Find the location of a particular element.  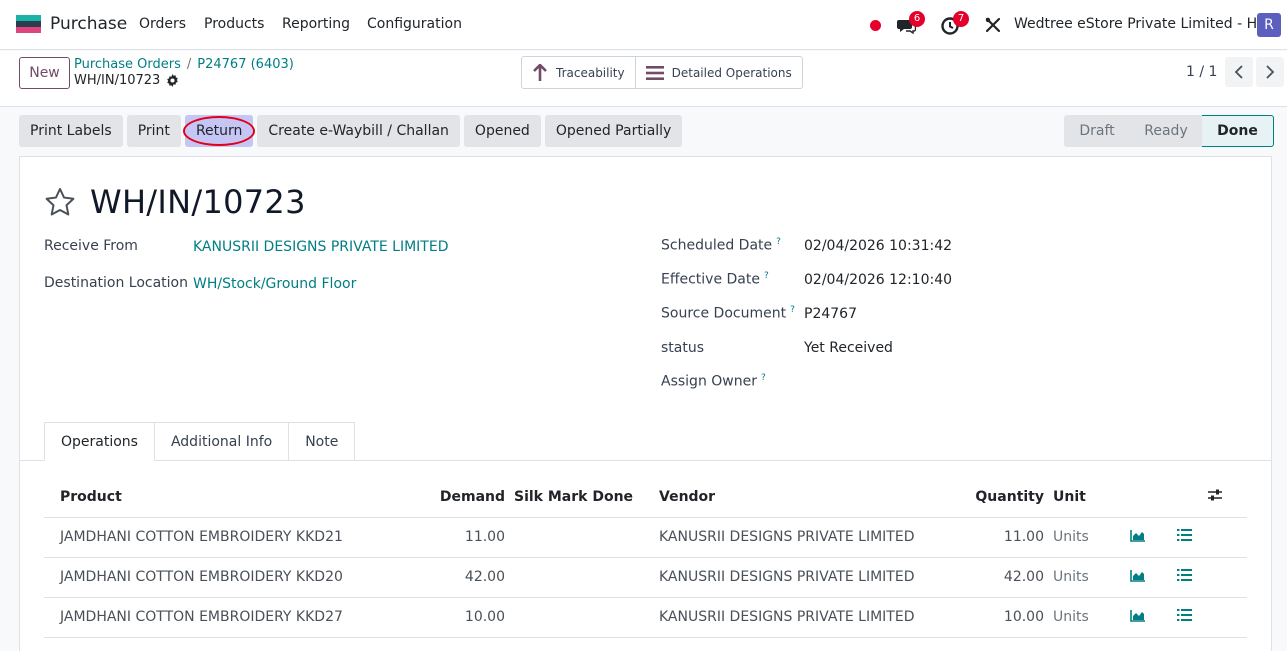

quantity-cell: 10.00 is located at coordinates (996, 617).